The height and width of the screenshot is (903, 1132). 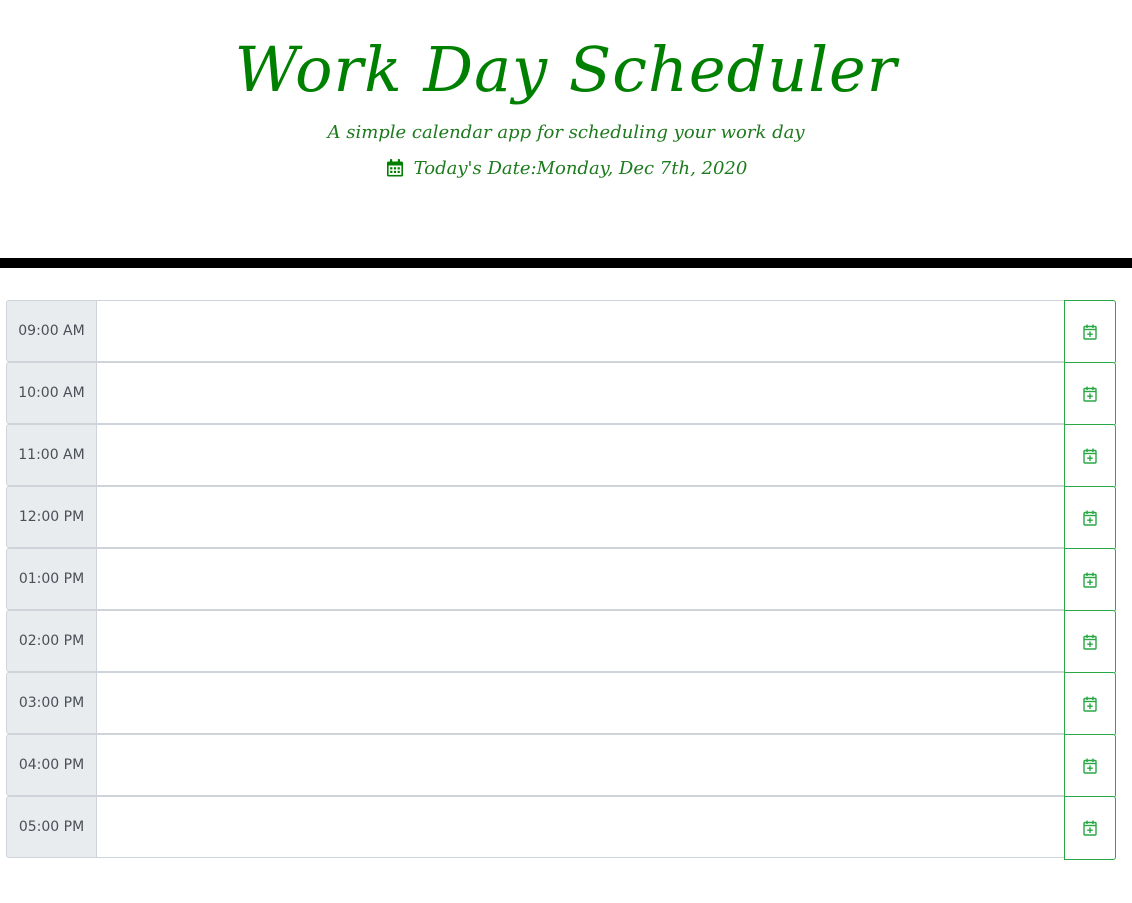 What do you see at coordinates (51, 393) in the screenshot?
I see `hour-label: 10:00 AM` at bounding box center [51, 393].